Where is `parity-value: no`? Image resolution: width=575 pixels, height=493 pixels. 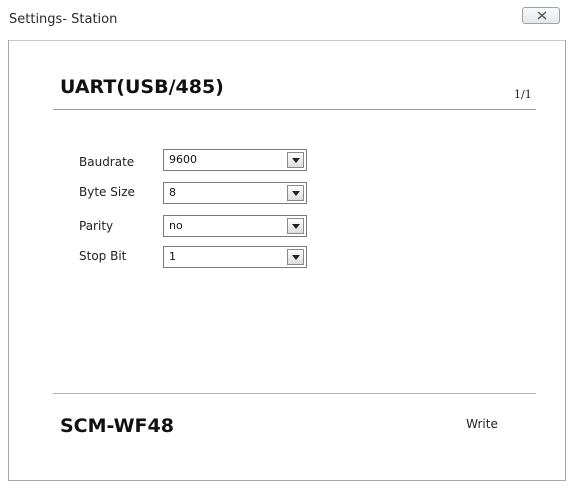 parity-value: no is located at coordinates (176, 225).